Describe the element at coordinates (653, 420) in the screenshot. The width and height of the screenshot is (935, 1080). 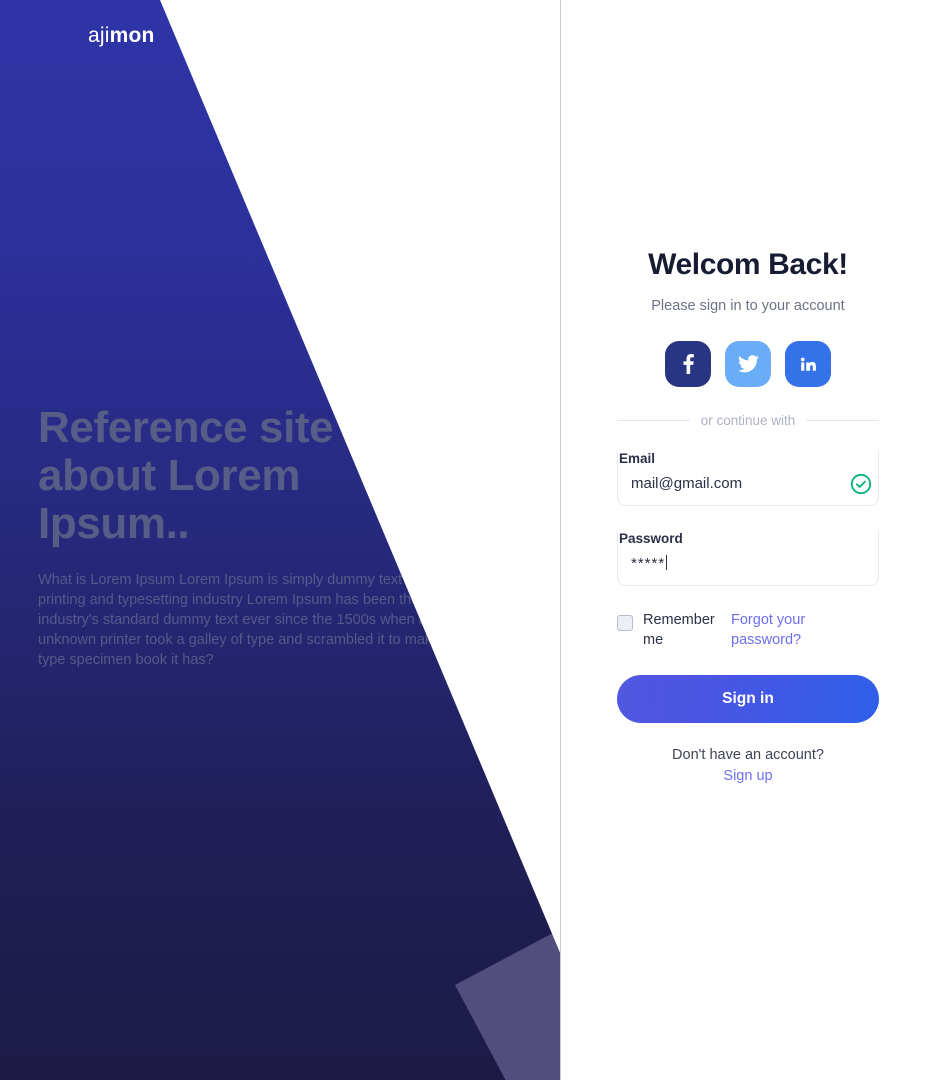
I see `divider-line-left` at that location.